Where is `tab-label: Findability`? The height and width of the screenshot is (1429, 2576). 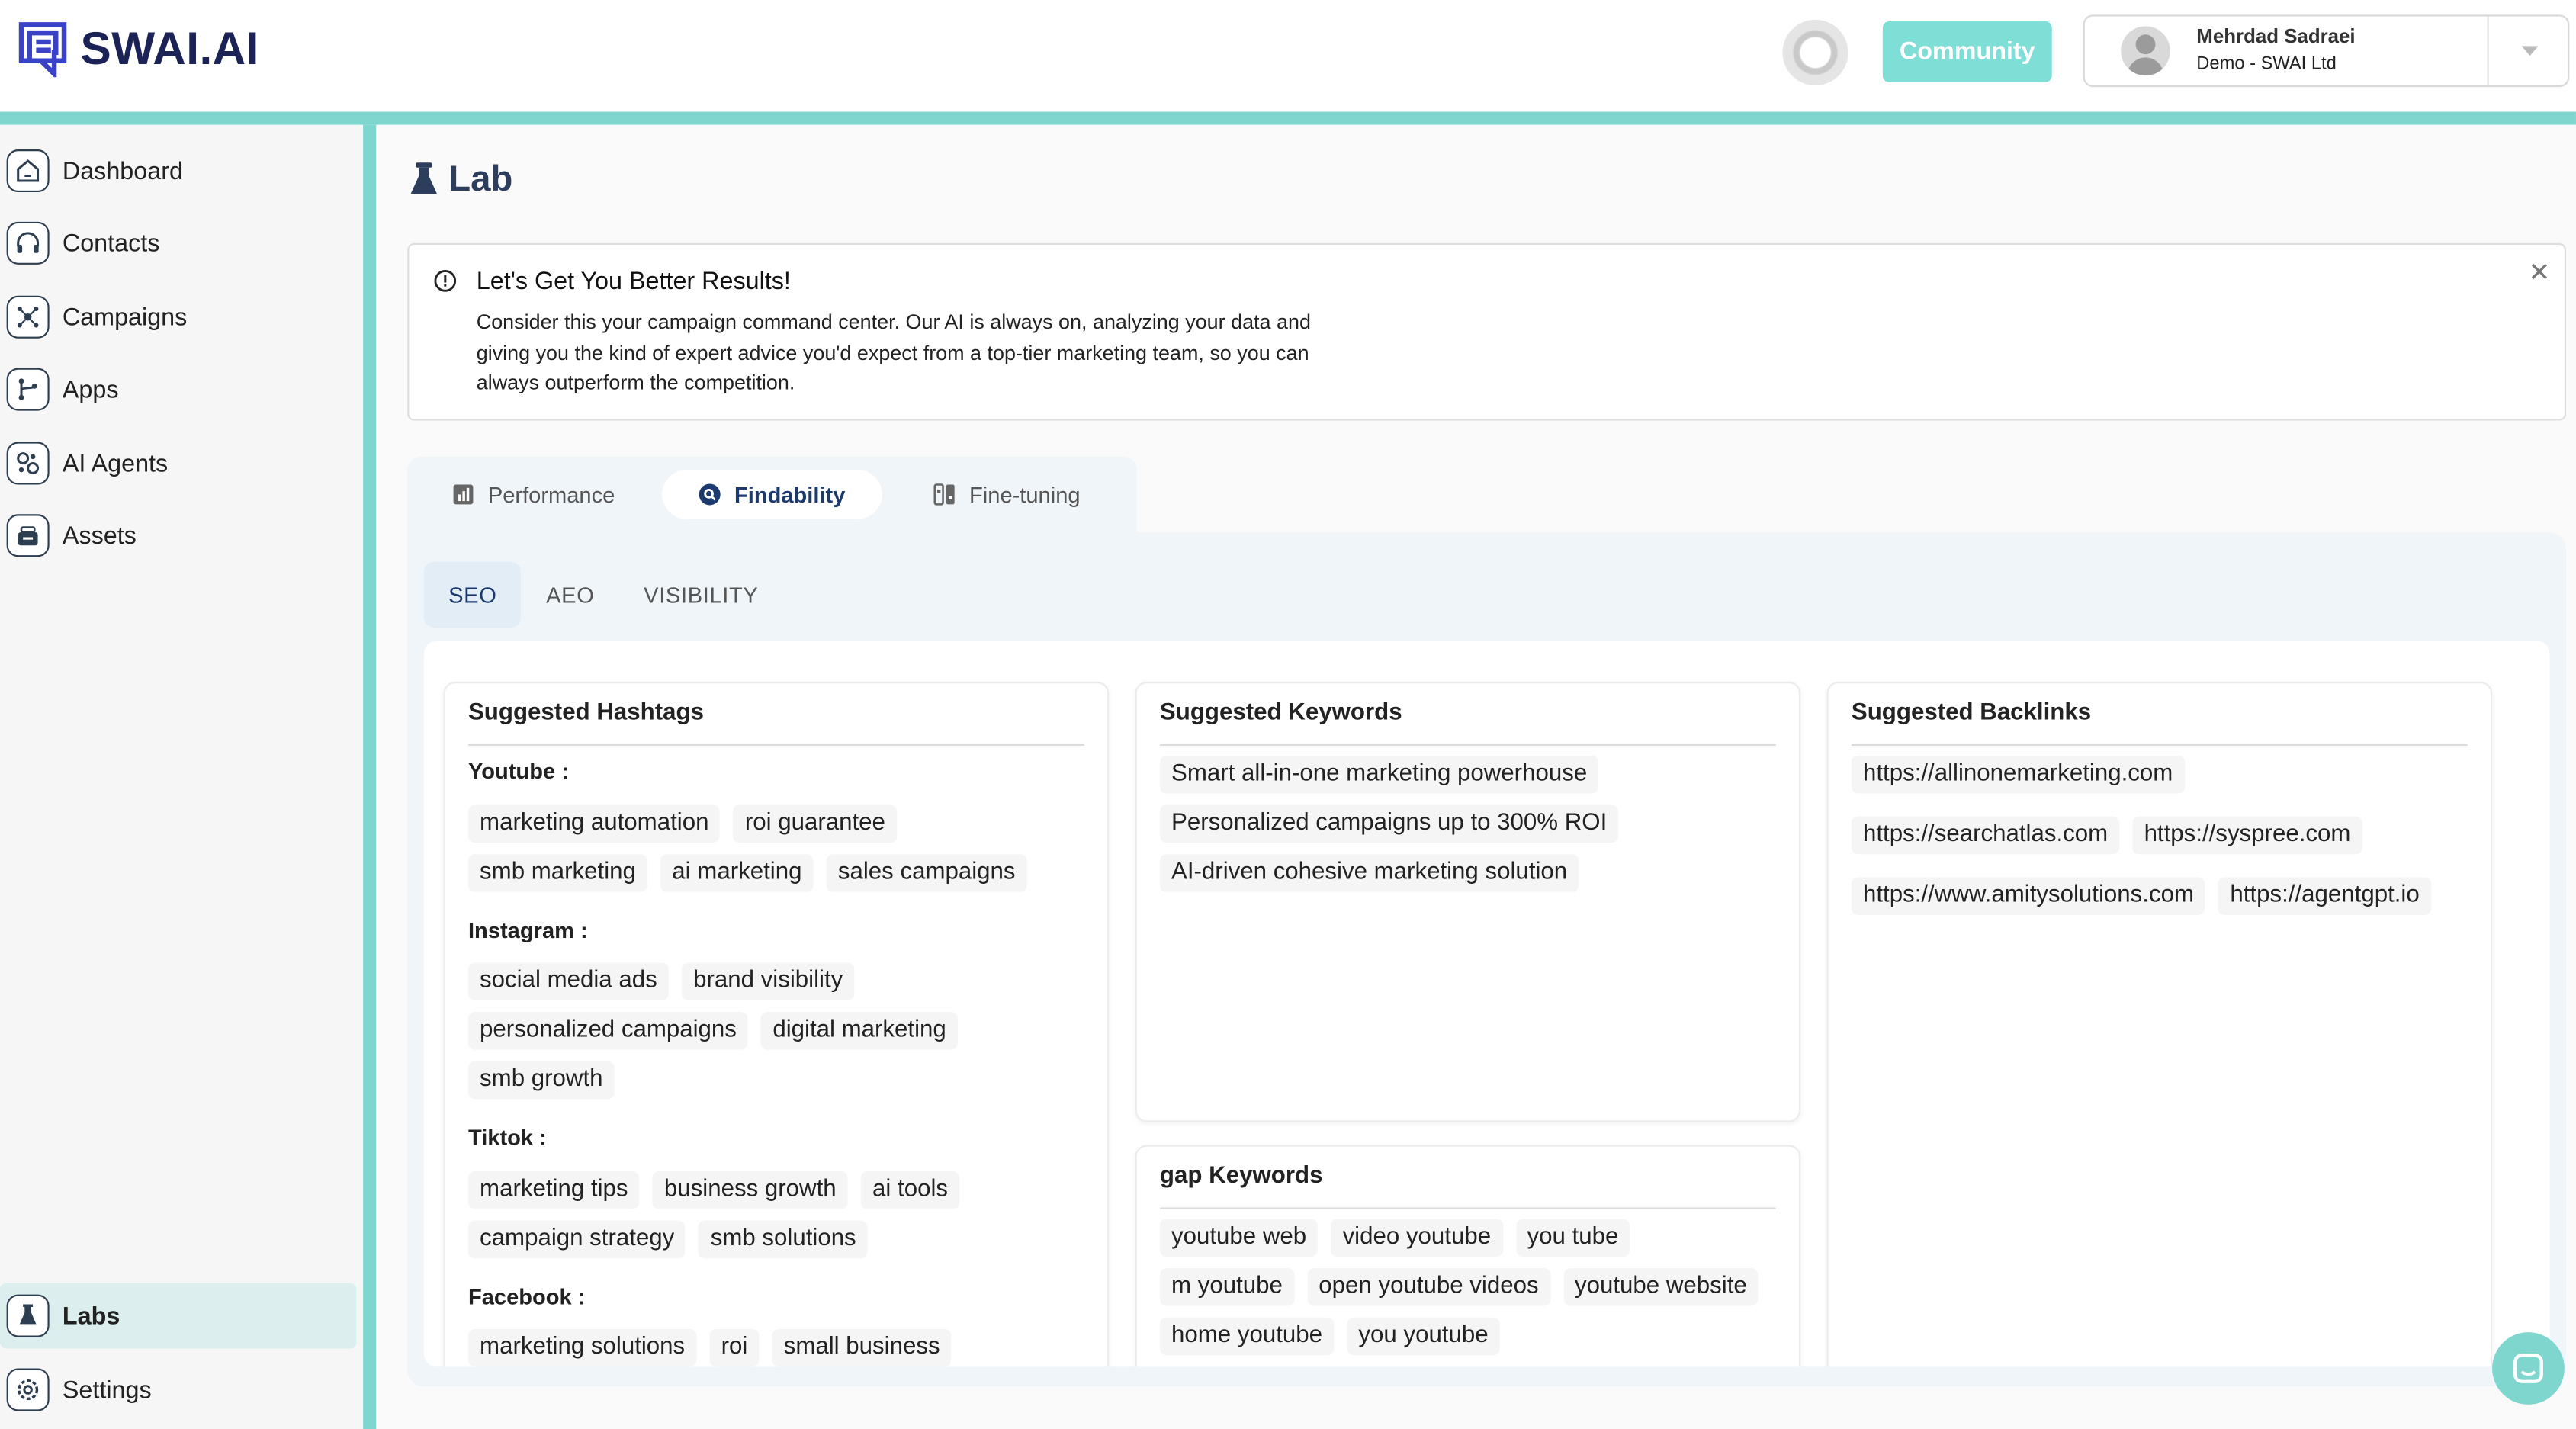 tab-label: Findability is located at coordinates (790, 494).